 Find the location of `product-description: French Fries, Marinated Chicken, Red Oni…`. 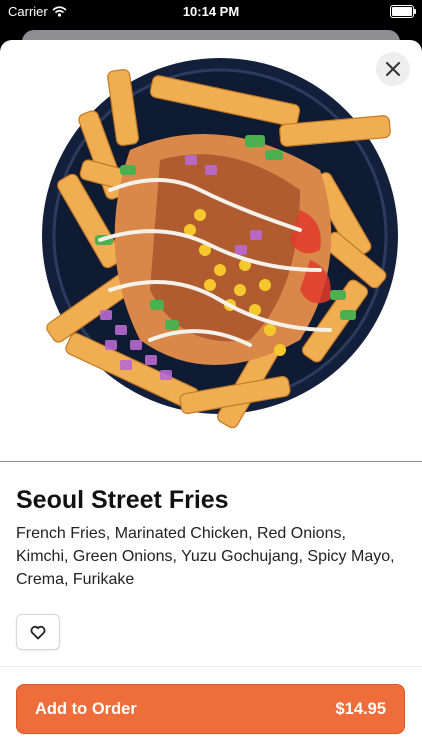

product-description: French Fries, Marinated Chicken, Red Oni… is located at coordinates (205, 556).